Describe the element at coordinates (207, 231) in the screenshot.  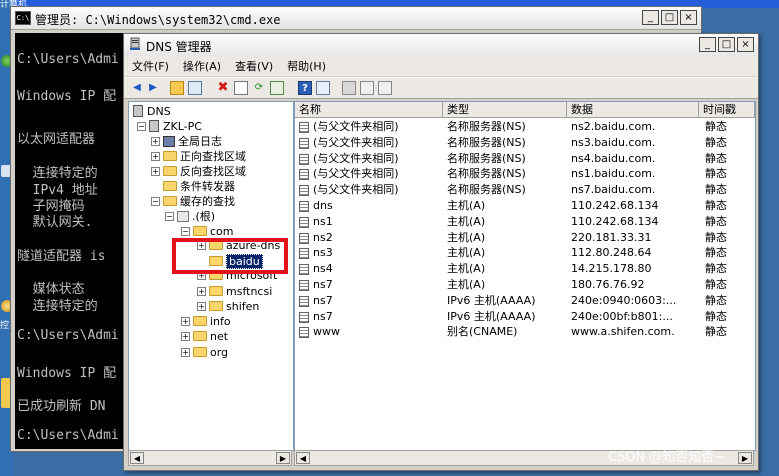
I see `tree-item-com: − com` at that location.